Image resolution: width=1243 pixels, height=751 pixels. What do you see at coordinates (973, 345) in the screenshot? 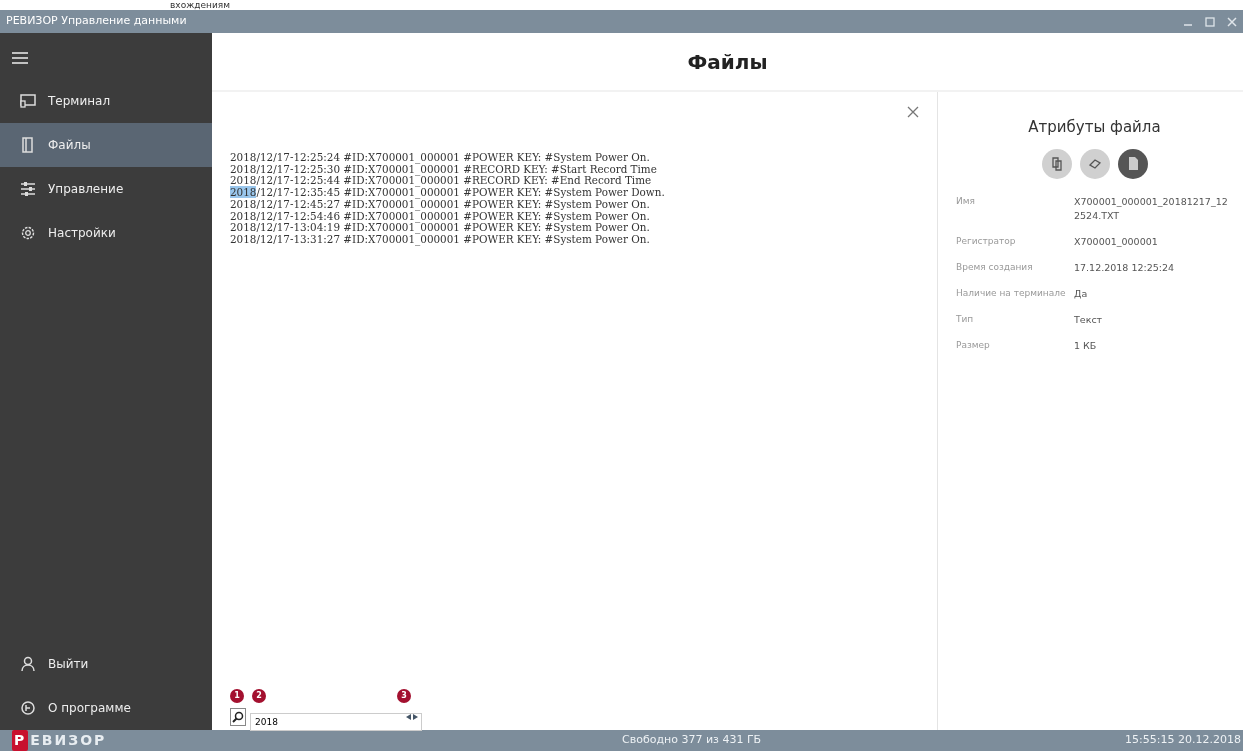
I see `attribute-label: Размер` at bounding box center [973, 345].